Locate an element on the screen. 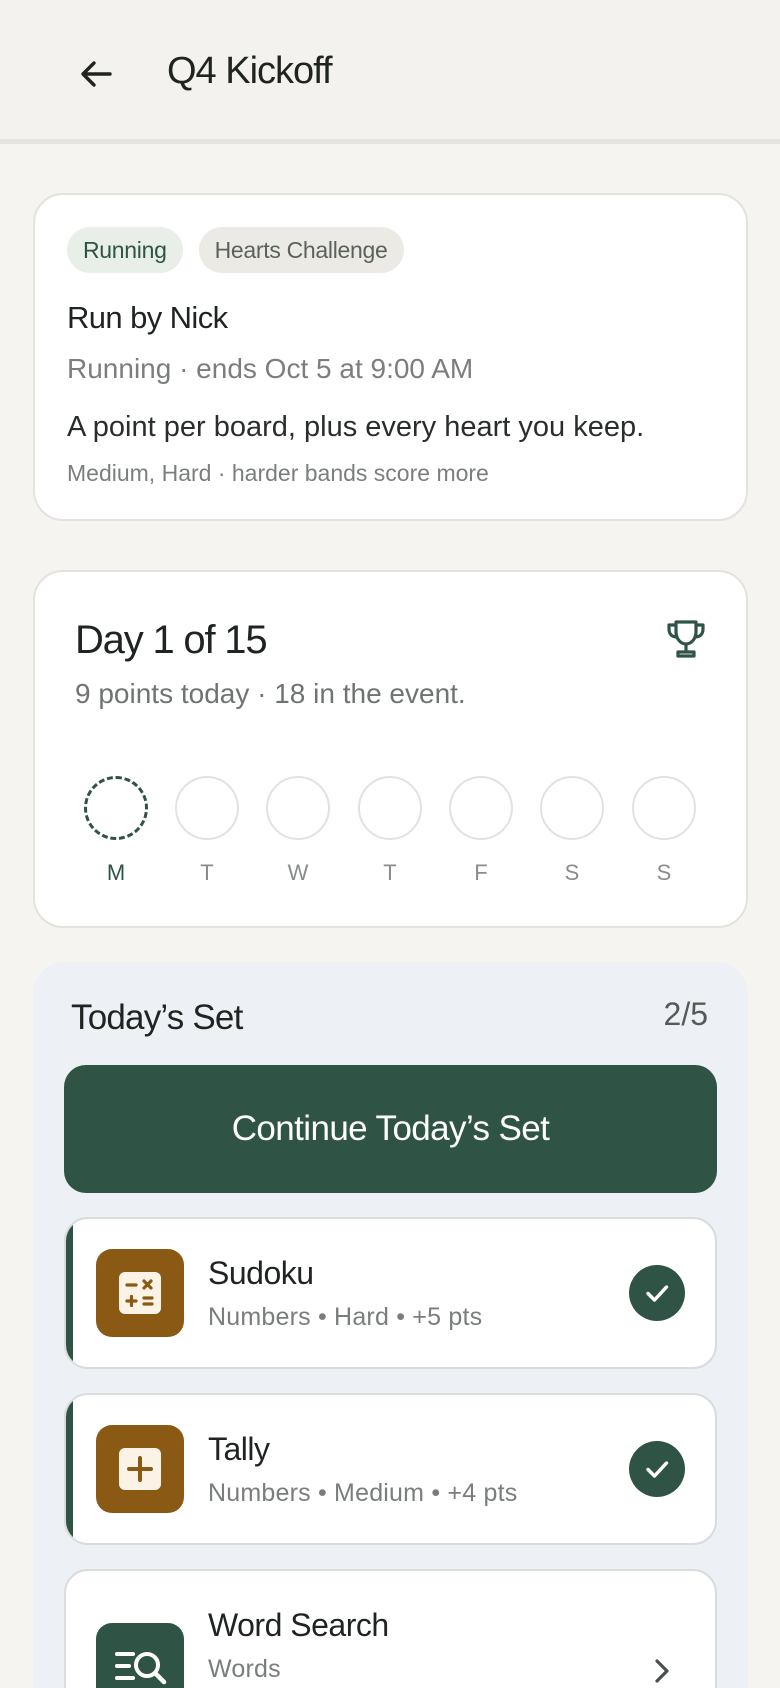  game-name: Tally is located at coordinates (239, 1449).